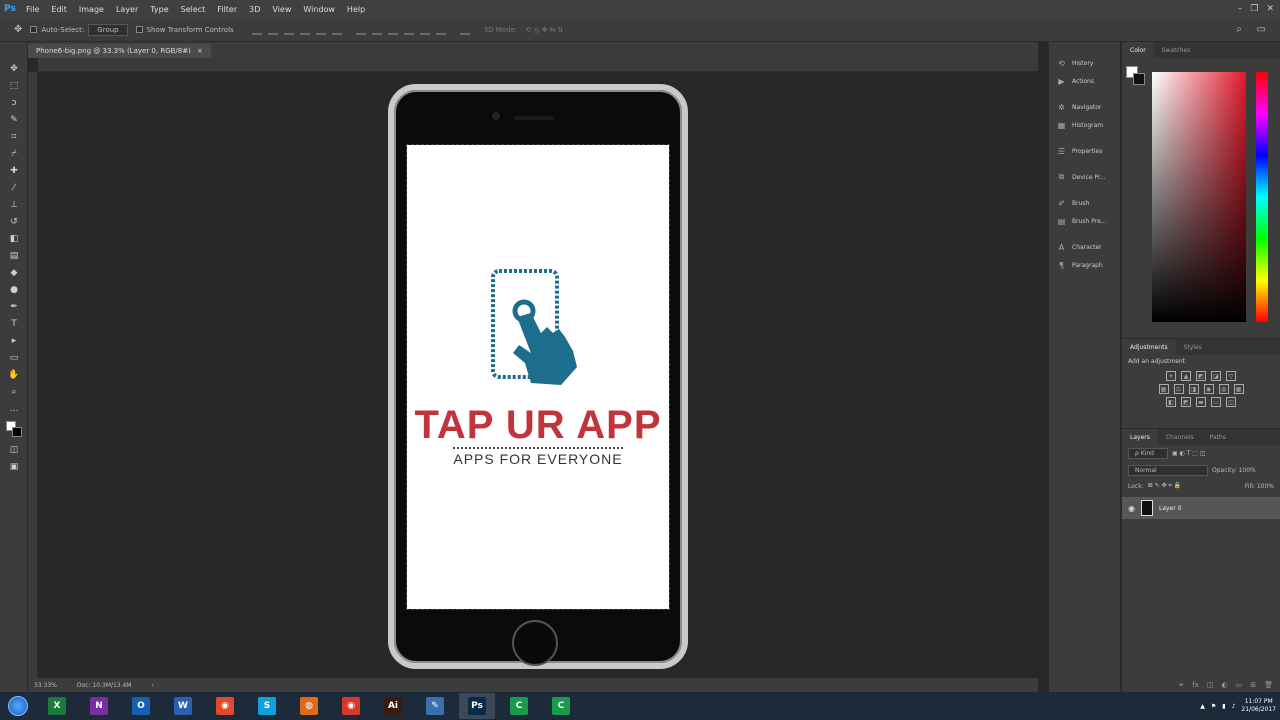  I want to click on visibility-eye-icon: ◉, so click(1131, 508).